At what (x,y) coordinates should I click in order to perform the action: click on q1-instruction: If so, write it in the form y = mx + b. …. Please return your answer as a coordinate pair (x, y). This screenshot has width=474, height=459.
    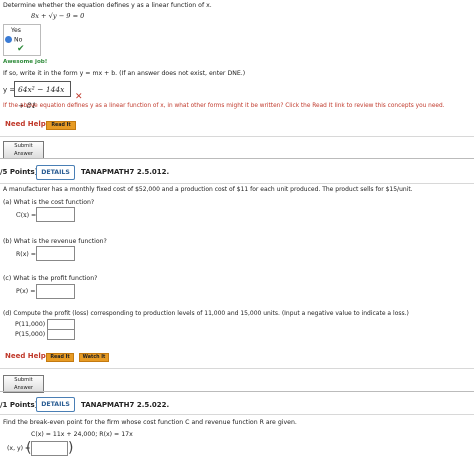
    Looking at the image, I should click on (124, 73).